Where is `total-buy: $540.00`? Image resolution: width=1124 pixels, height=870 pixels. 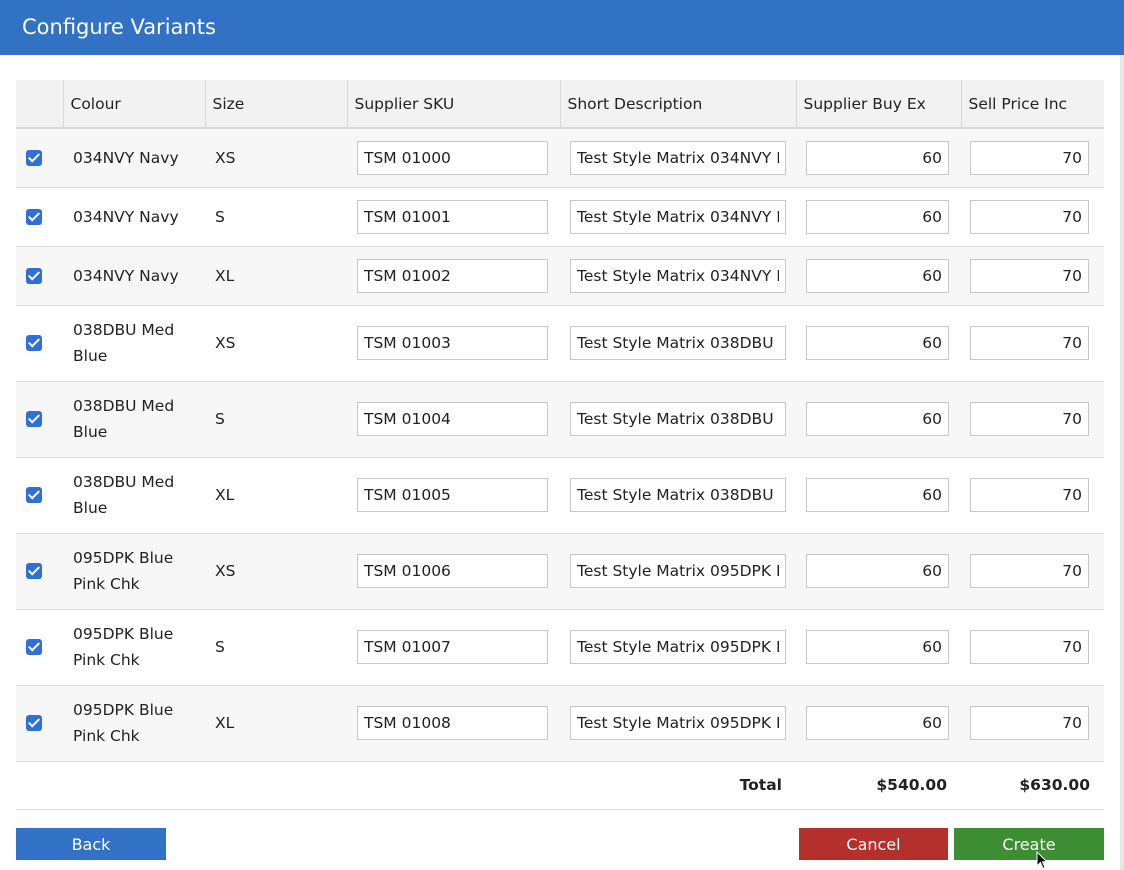 total-buy: $540.00 is located at coordinates (878, 785).